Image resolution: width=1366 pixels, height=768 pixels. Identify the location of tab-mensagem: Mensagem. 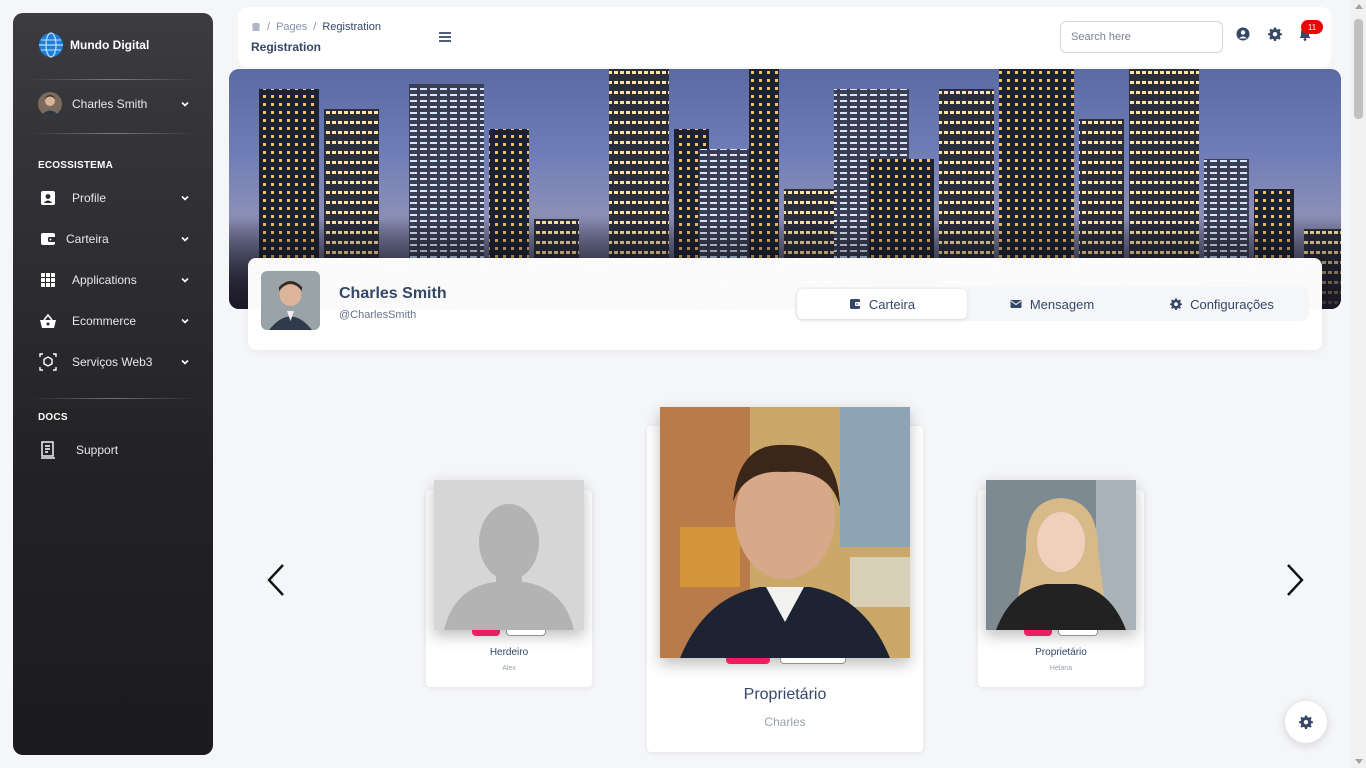
(1052, 304).